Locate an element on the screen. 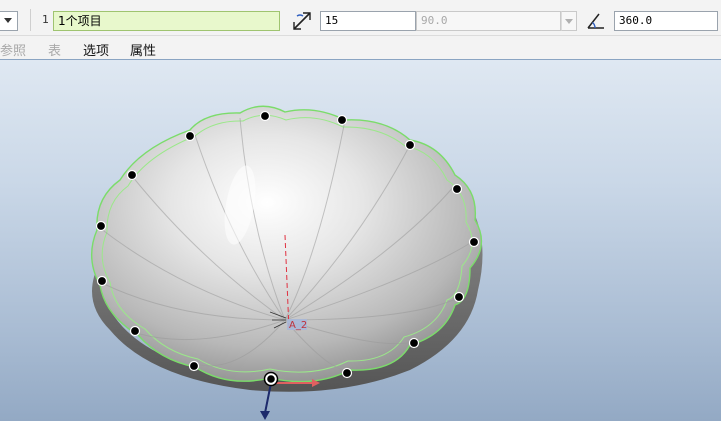 This screenshot has height=421, width=721. pattern-dashboard-toolbar: 1 1个项目 15 90.0 360.0 is located at coordinates (360, 18).